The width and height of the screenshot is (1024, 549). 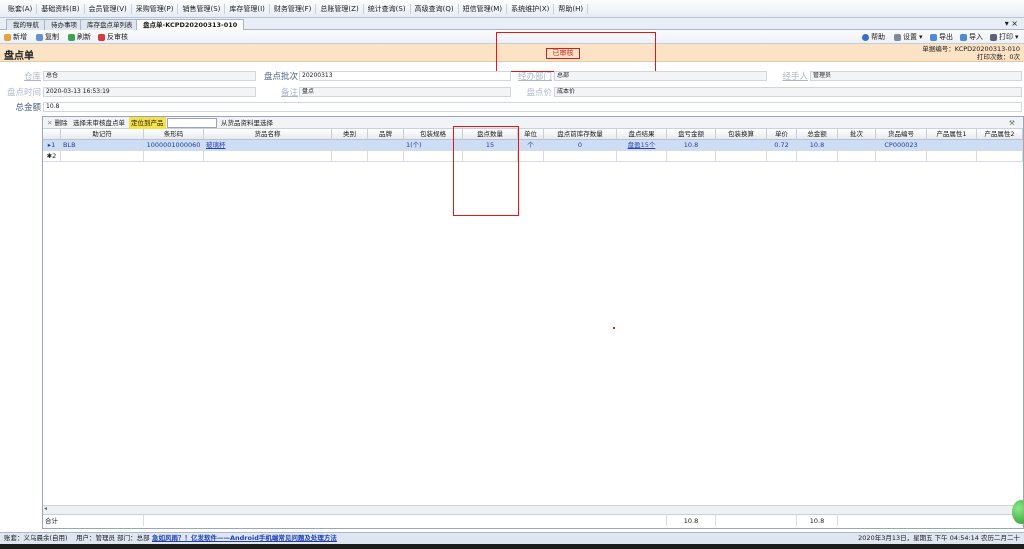 What do you see at coordinates (289, 93) in the screenshot?
I see `remark-label: 备注` at bounding box center [289, 93].